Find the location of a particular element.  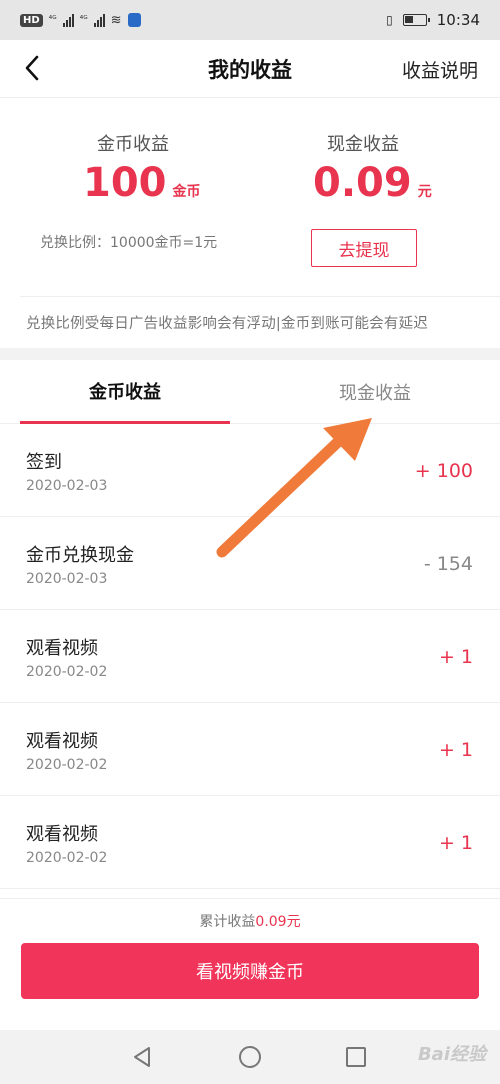

total-earnings-value: 0.09元 is located at coordinates (278, 922).